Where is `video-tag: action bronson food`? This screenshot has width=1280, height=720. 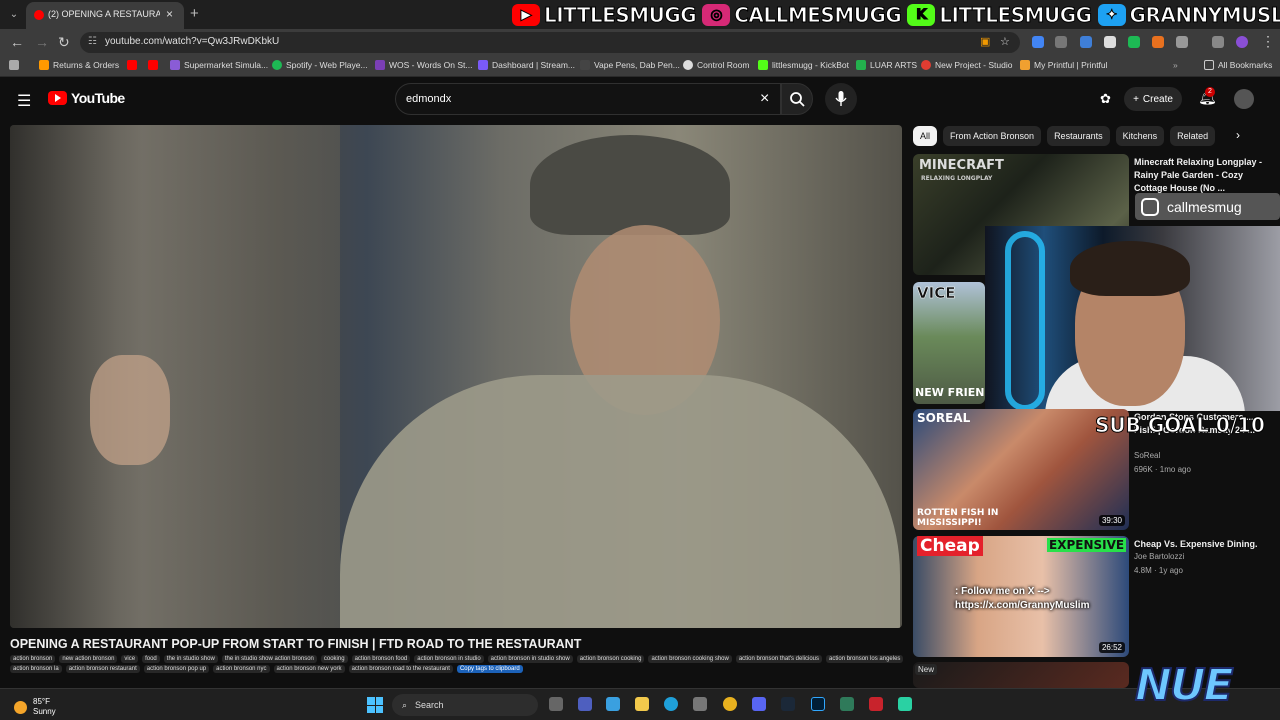 video-tag: action bronson food is located at coordinates (381, 659).